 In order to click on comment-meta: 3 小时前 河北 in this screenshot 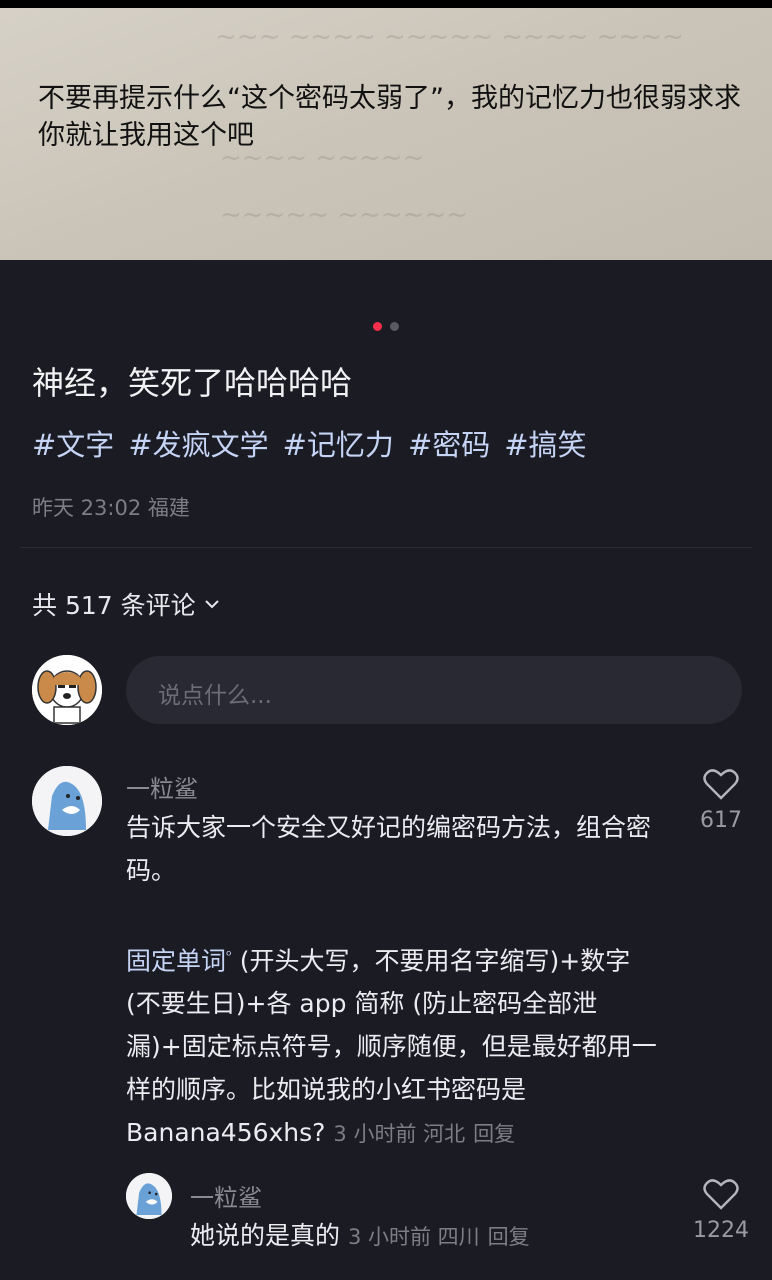, I will do `click(399, 1134)`.